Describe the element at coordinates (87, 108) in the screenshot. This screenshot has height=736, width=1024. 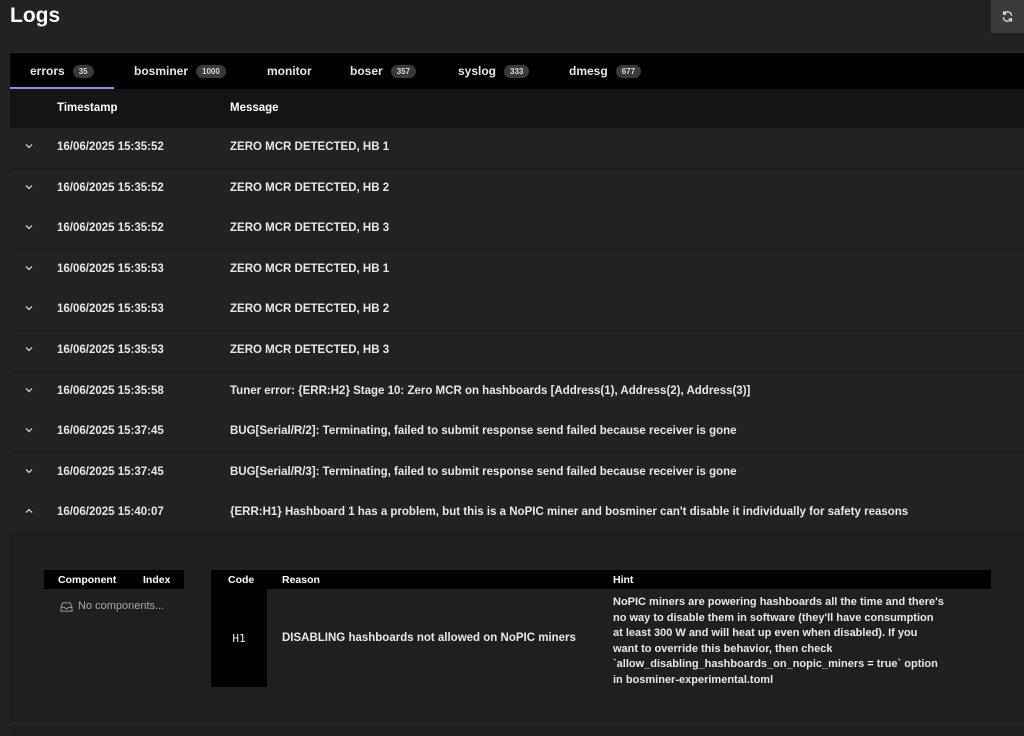
I see `column-header-timestamp: Timestamp` at that location.